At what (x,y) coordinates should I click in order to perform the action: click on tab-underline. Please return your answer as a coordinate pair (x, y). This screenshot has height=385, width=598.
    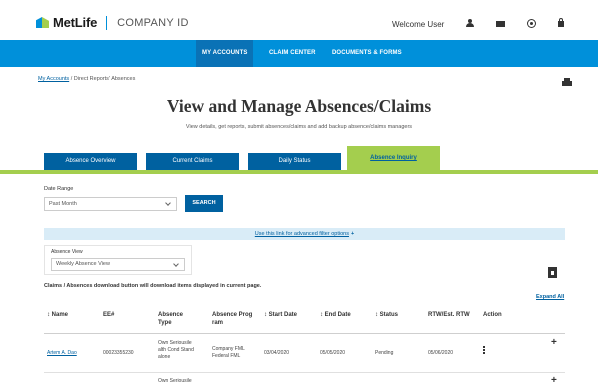
    Looking at the image, I should click on (299, 172).